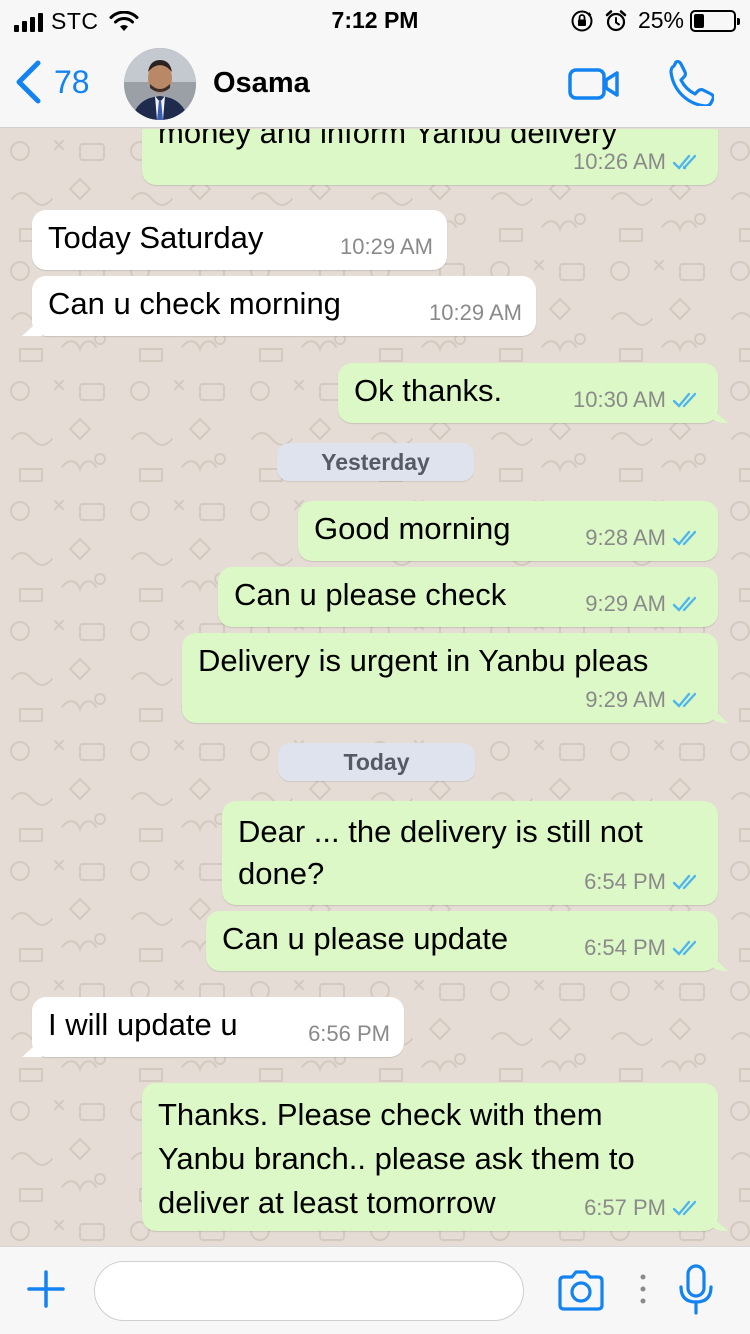 The image size is (750, 1334). What do you see at coordinates (594, 84) in the screenshot?
I see `video-call-icon` at bounding box center [594, 84].